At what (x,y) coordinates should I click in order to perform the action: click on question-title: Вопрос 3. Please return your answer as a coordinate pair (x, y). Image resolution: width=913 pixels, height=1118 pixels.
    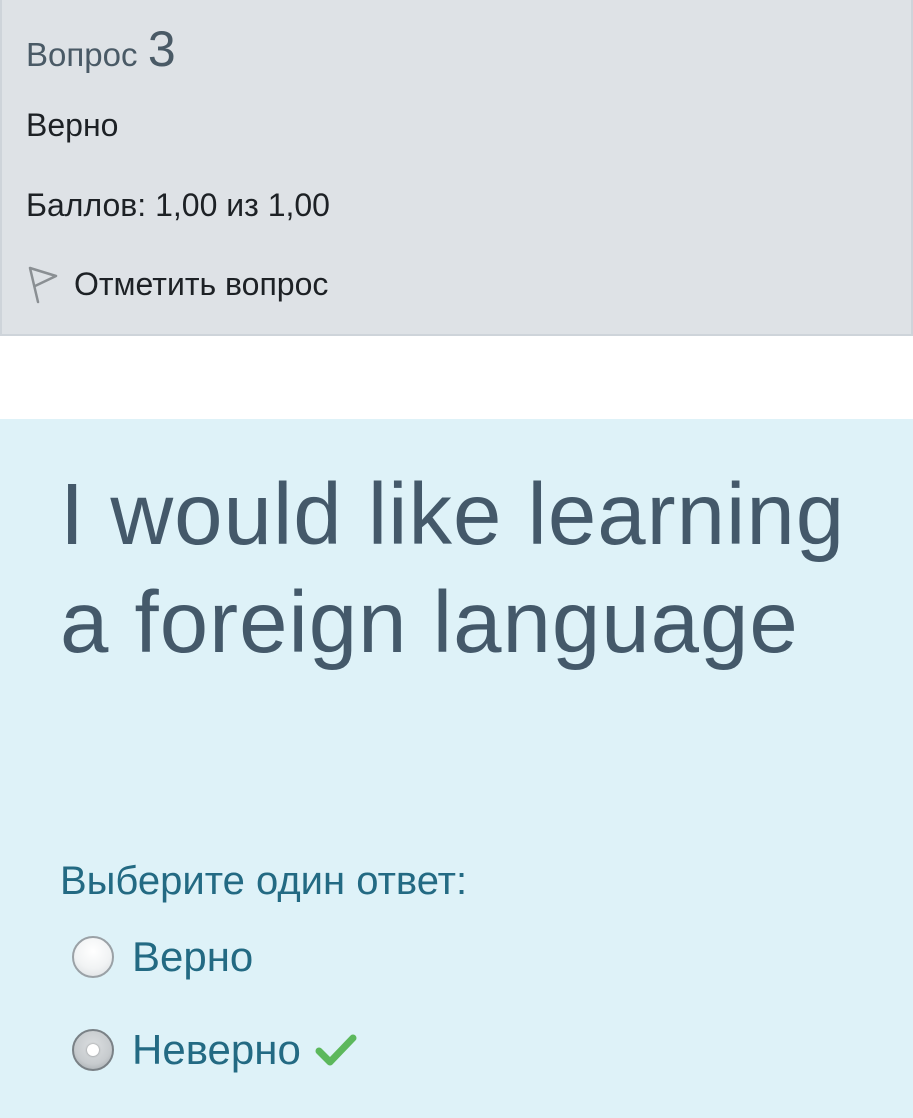
    Looking at the image, I should click on (101, 49).